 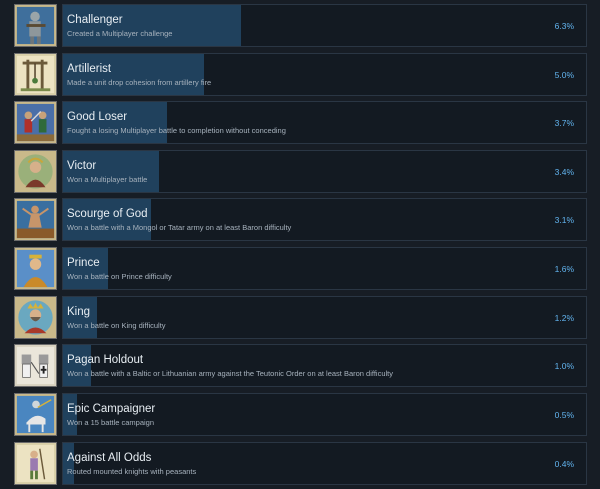 What do you see at coordinates (35, 25) in the screenshot?
I see `knight-crossbow-icon` at bounding box center [35, 25].